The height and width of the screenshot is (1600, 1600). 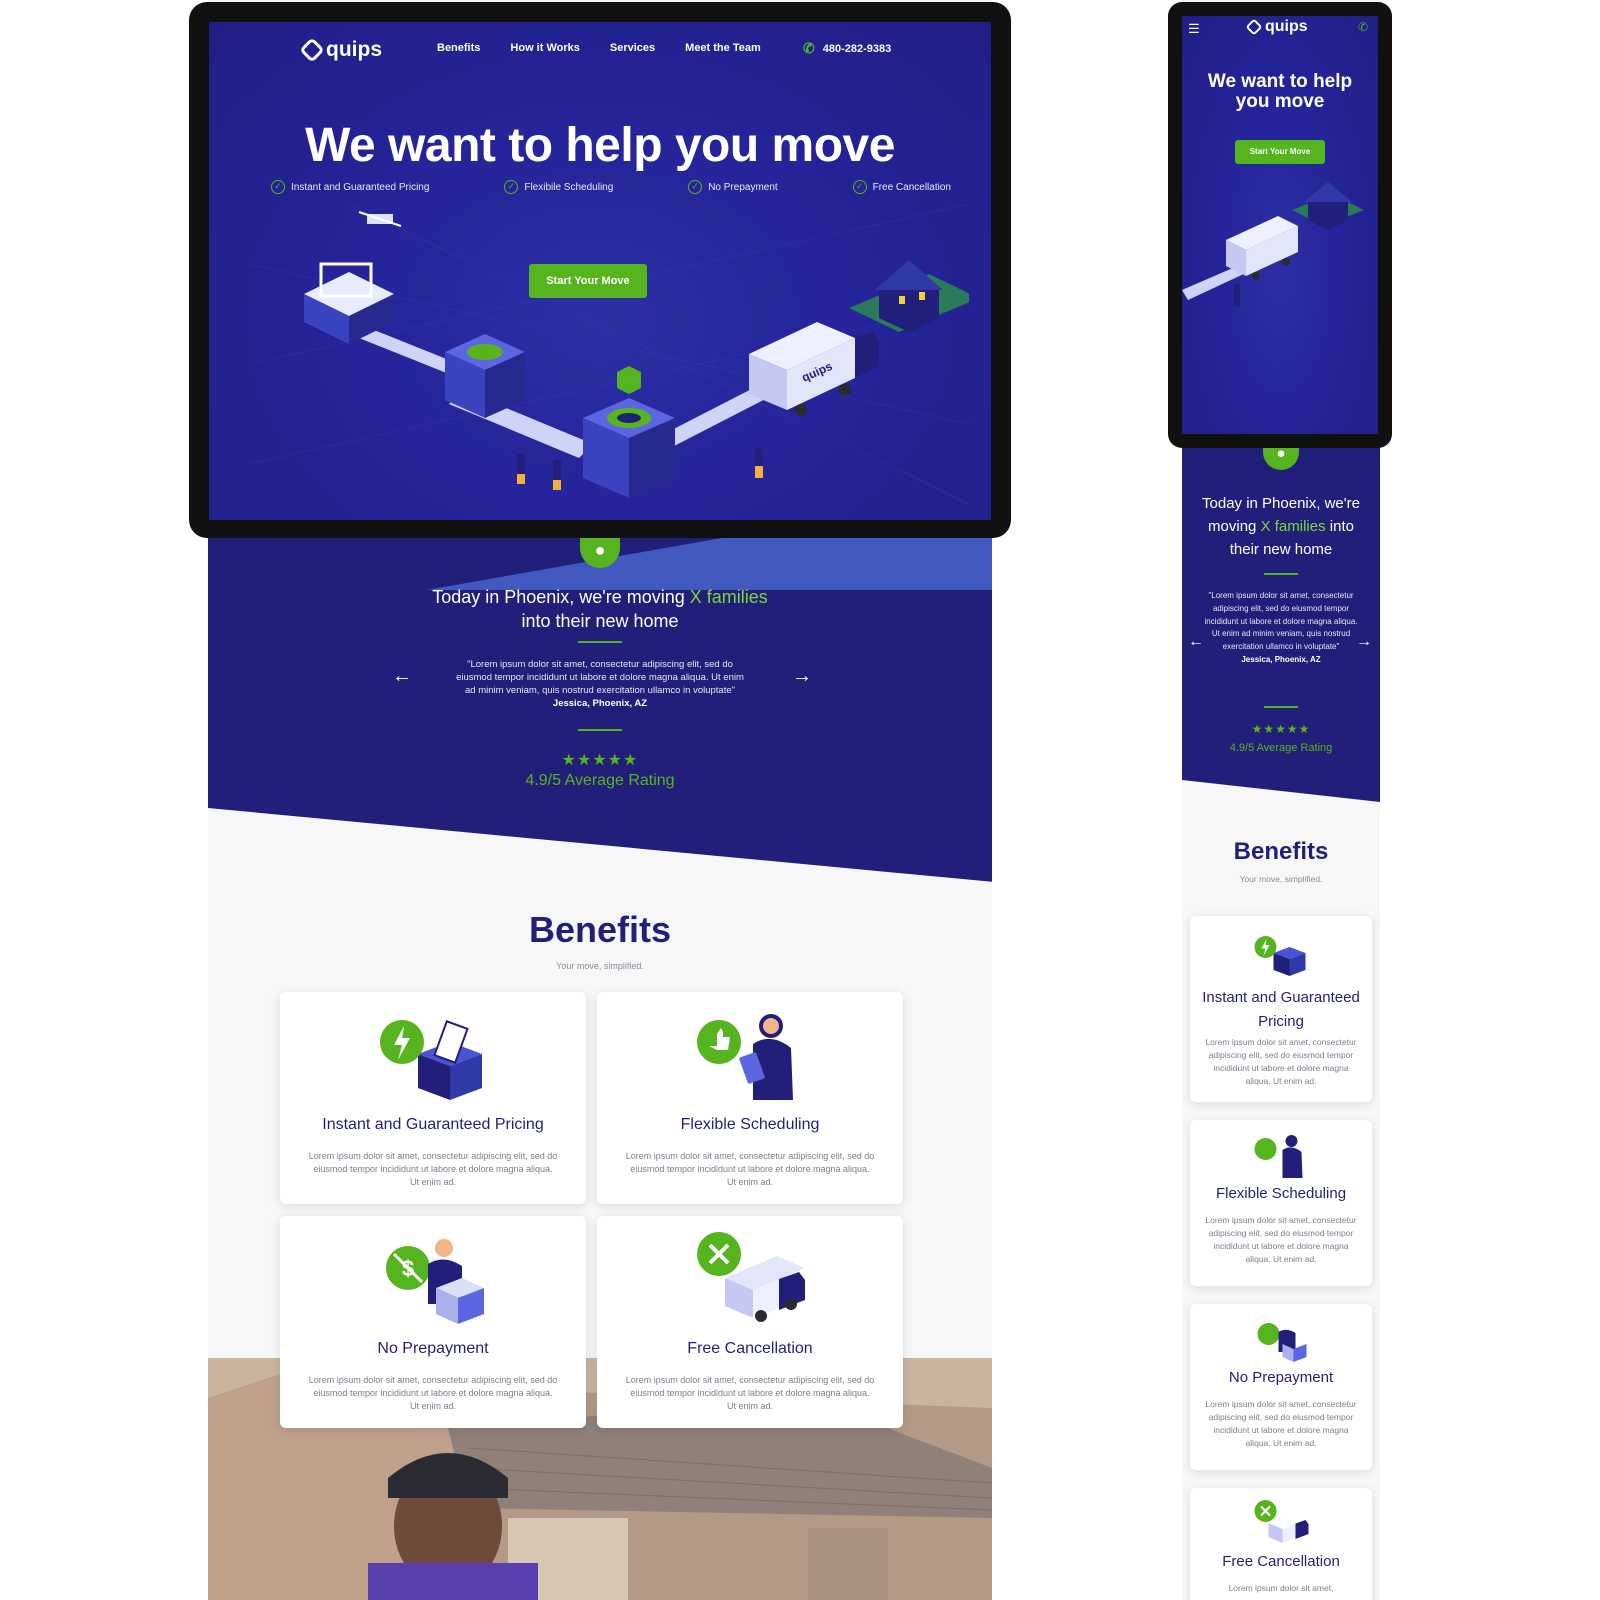 What do you see at coordinates (569, 187) in the screenshot?
I see `feature-label: Flexibile Scheduling` at bounding box center [569, 187].